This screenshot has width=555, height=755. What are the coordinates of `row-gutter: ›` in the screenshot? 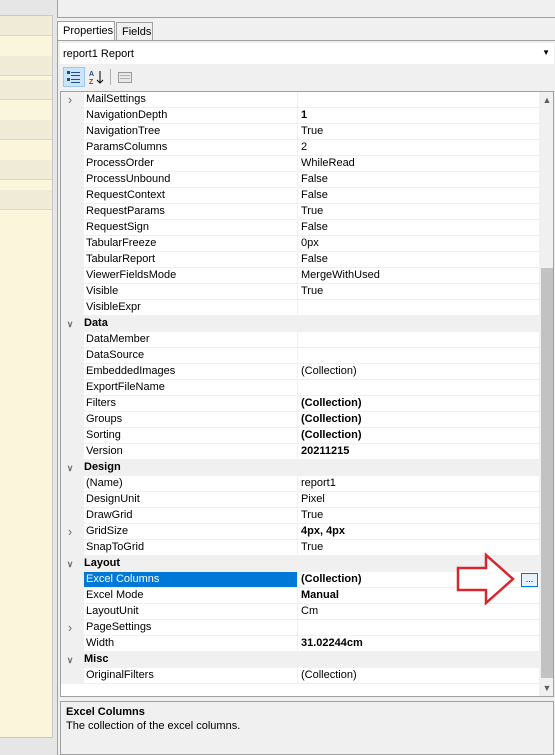 It's located at (72, 100).